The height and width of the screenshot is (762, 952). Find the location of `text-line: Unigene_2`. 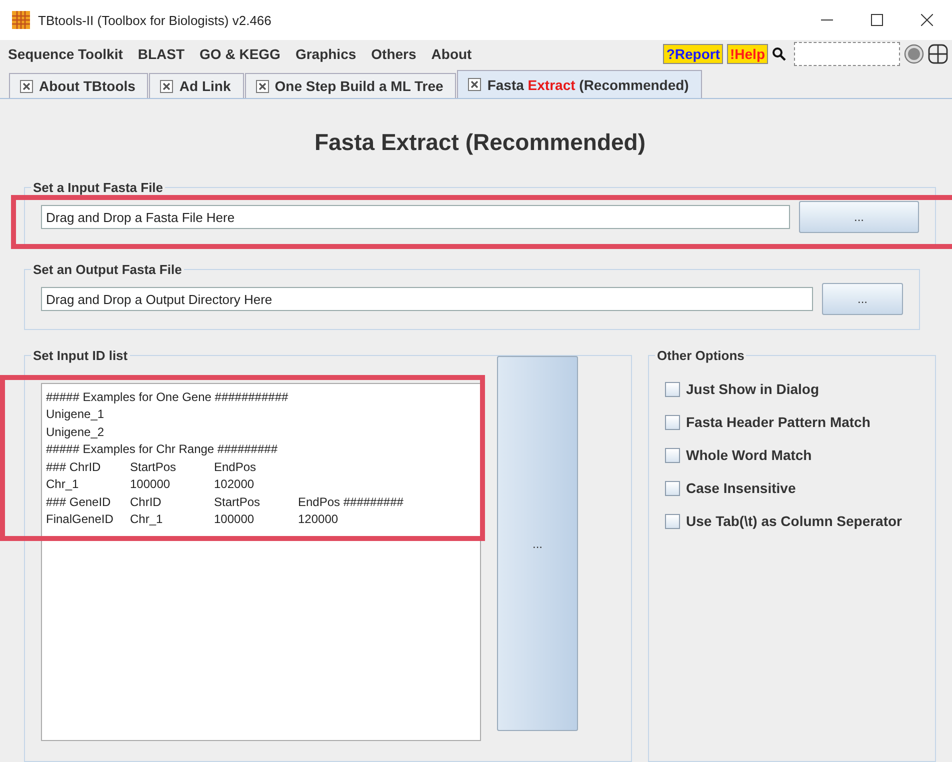

text-line: Unigene_2 is located at coordinates (75, 431).